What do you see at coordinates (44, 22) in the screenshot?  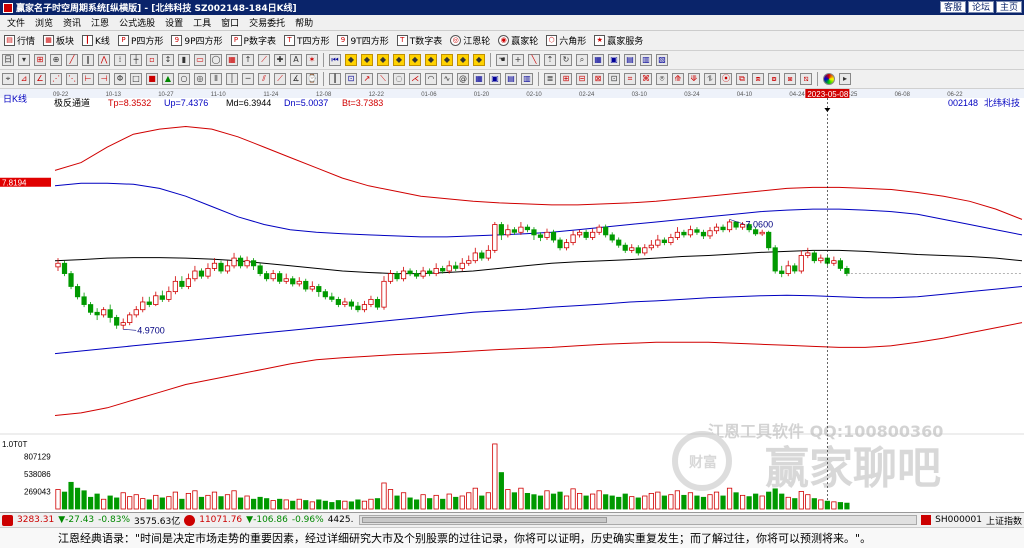 I see `menu-browse: 浏览` at bounding box center [44, 22].